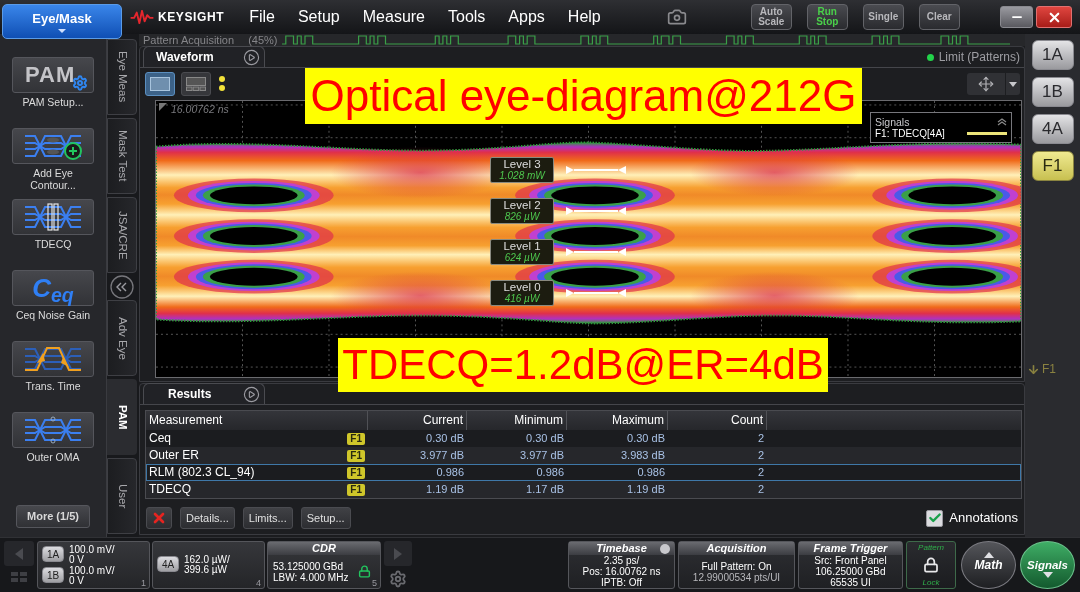 The width and height of the screenshot is (1080, 592). What do you see at coordinates (522, 299) in the screenshot?
I see `level-value: 416 µW` at bounding box center [522, 299].